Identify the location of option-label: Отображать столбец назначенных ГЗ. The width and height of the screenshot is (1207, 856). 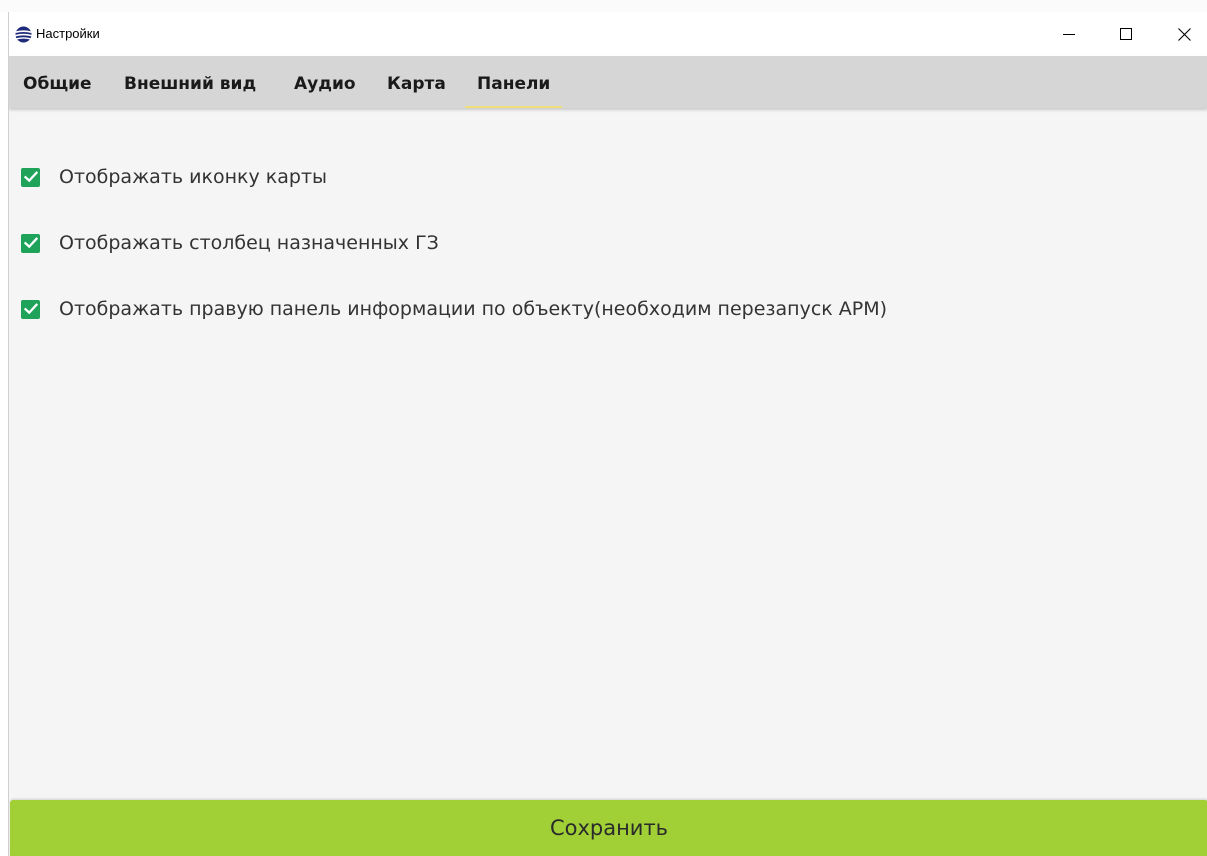
(249, 243).